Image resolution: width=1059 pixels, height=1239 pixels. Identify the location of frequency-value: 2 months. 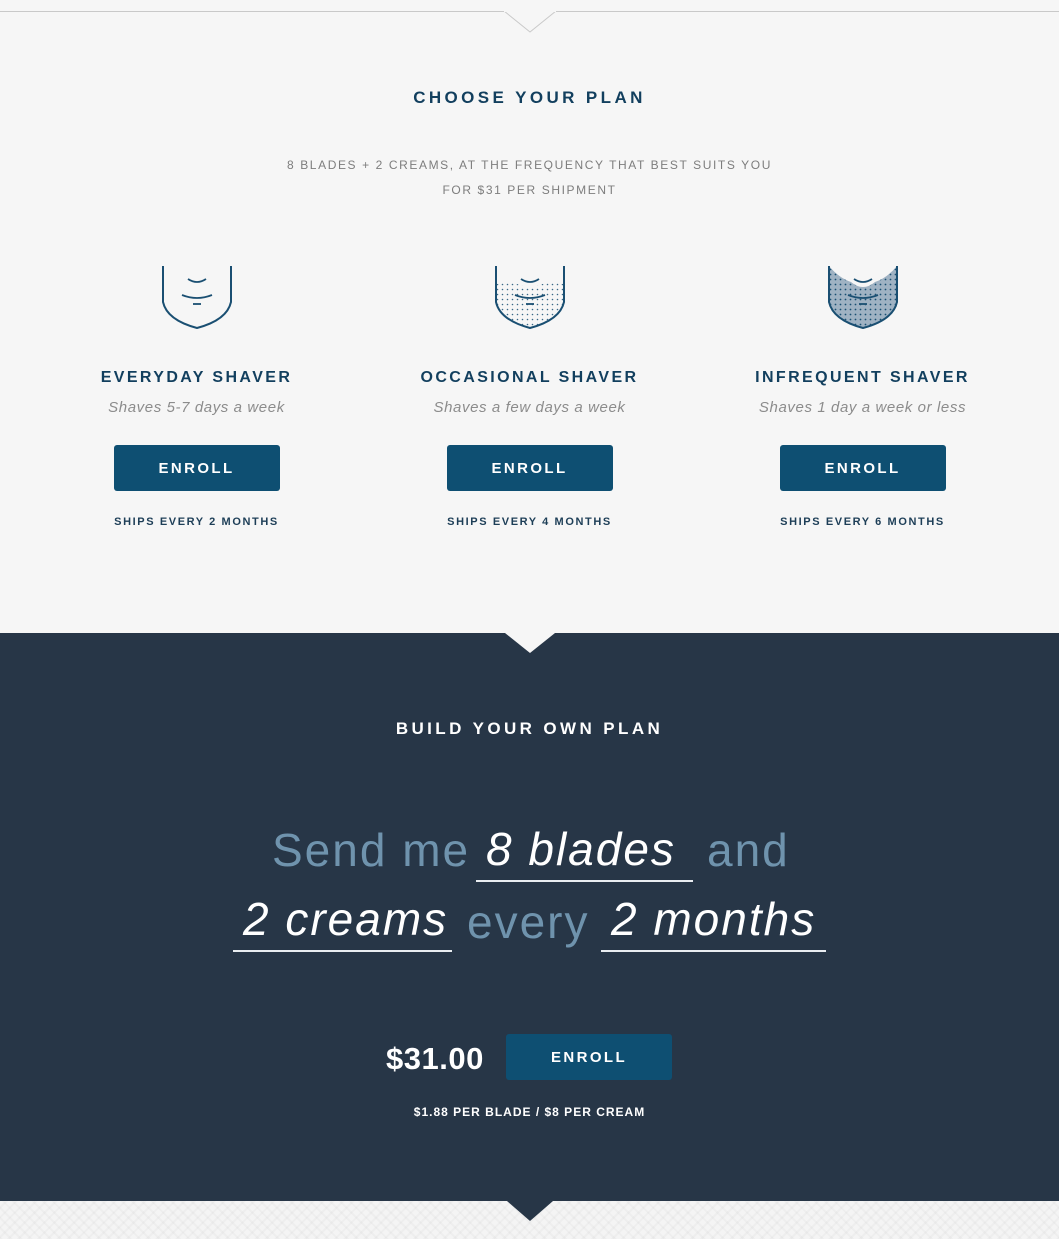
(714, 919).